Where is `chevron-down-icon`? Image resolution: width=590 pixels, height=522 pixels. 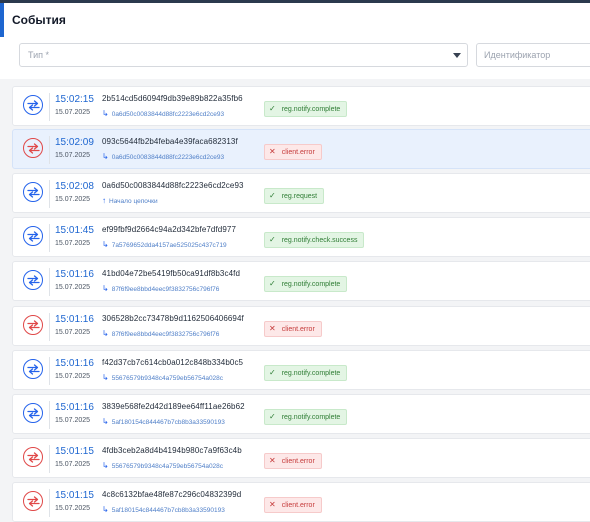
chevron-down-icon is located at coordinates (457, 55).